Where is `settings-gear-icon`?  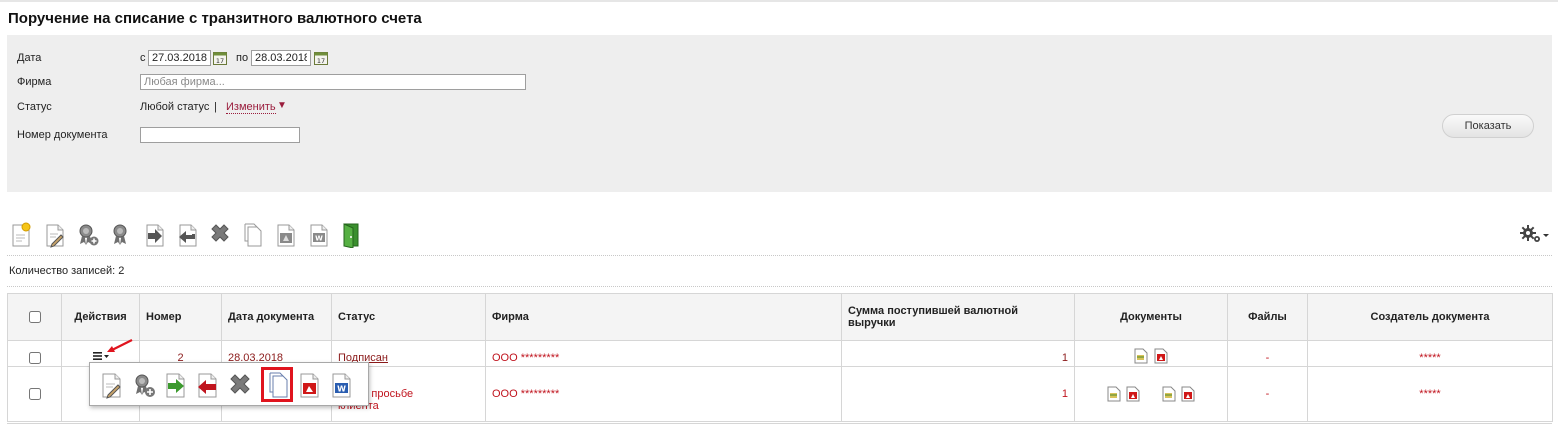
settings-gear-icon is located at coordinates (1534, 234).